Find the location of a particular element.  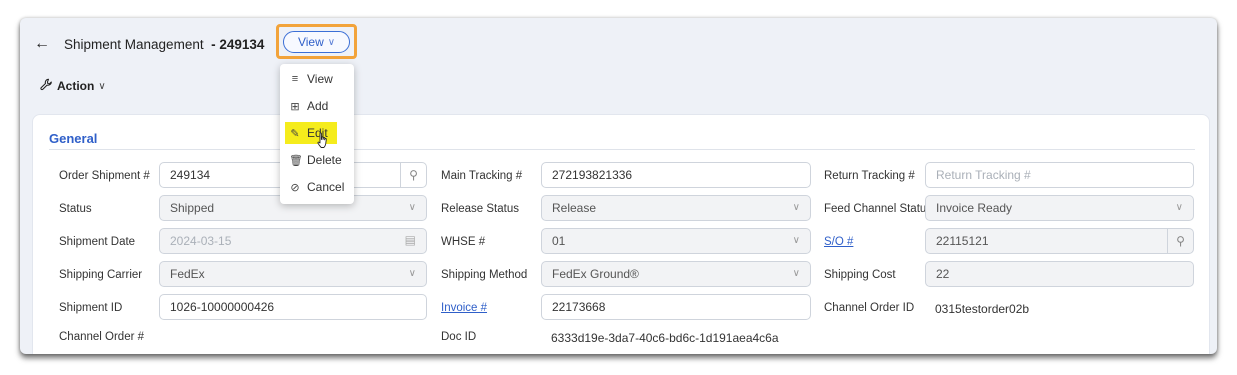

channel-order-id-label: Channel Order ID is located at coordinates (869, 308).